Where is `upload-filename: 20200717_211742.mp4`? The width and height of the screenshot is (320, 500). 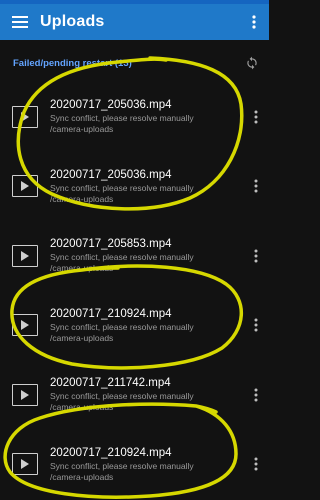 upload-filename: 20200717_211742.mp4 is located at coordinates (110, 383).